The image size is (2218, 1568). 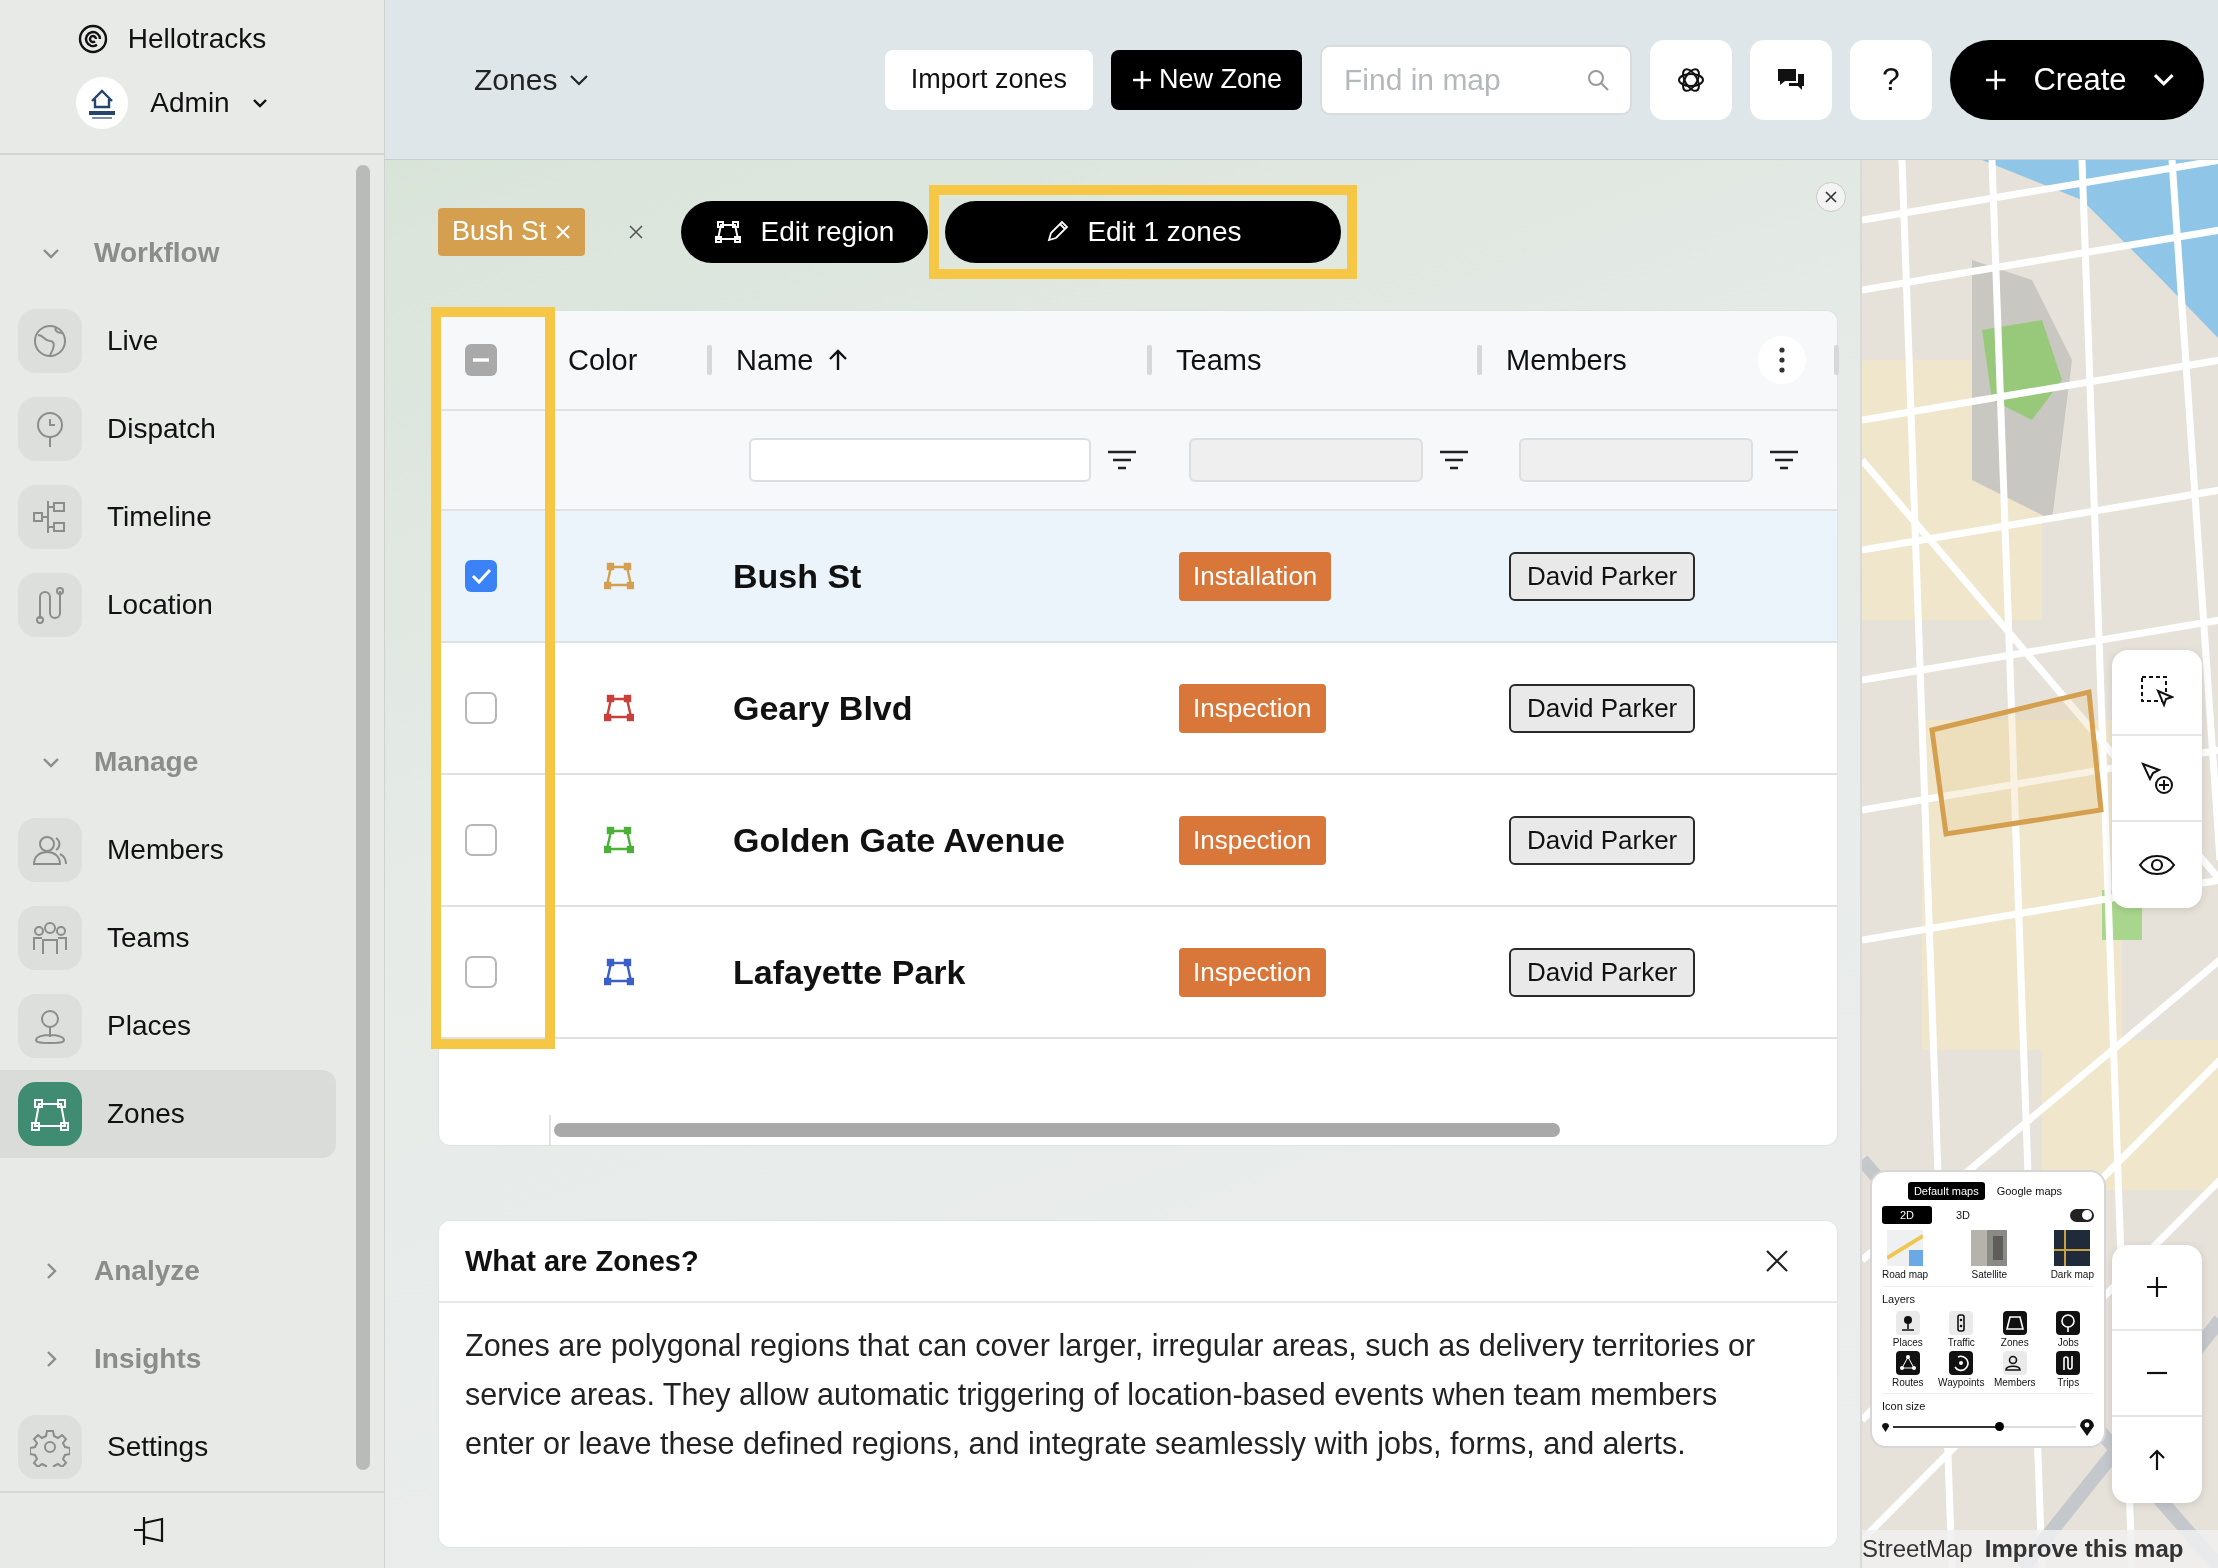 I want to click on nav-item: Settings, so click(x=168, y=1446).